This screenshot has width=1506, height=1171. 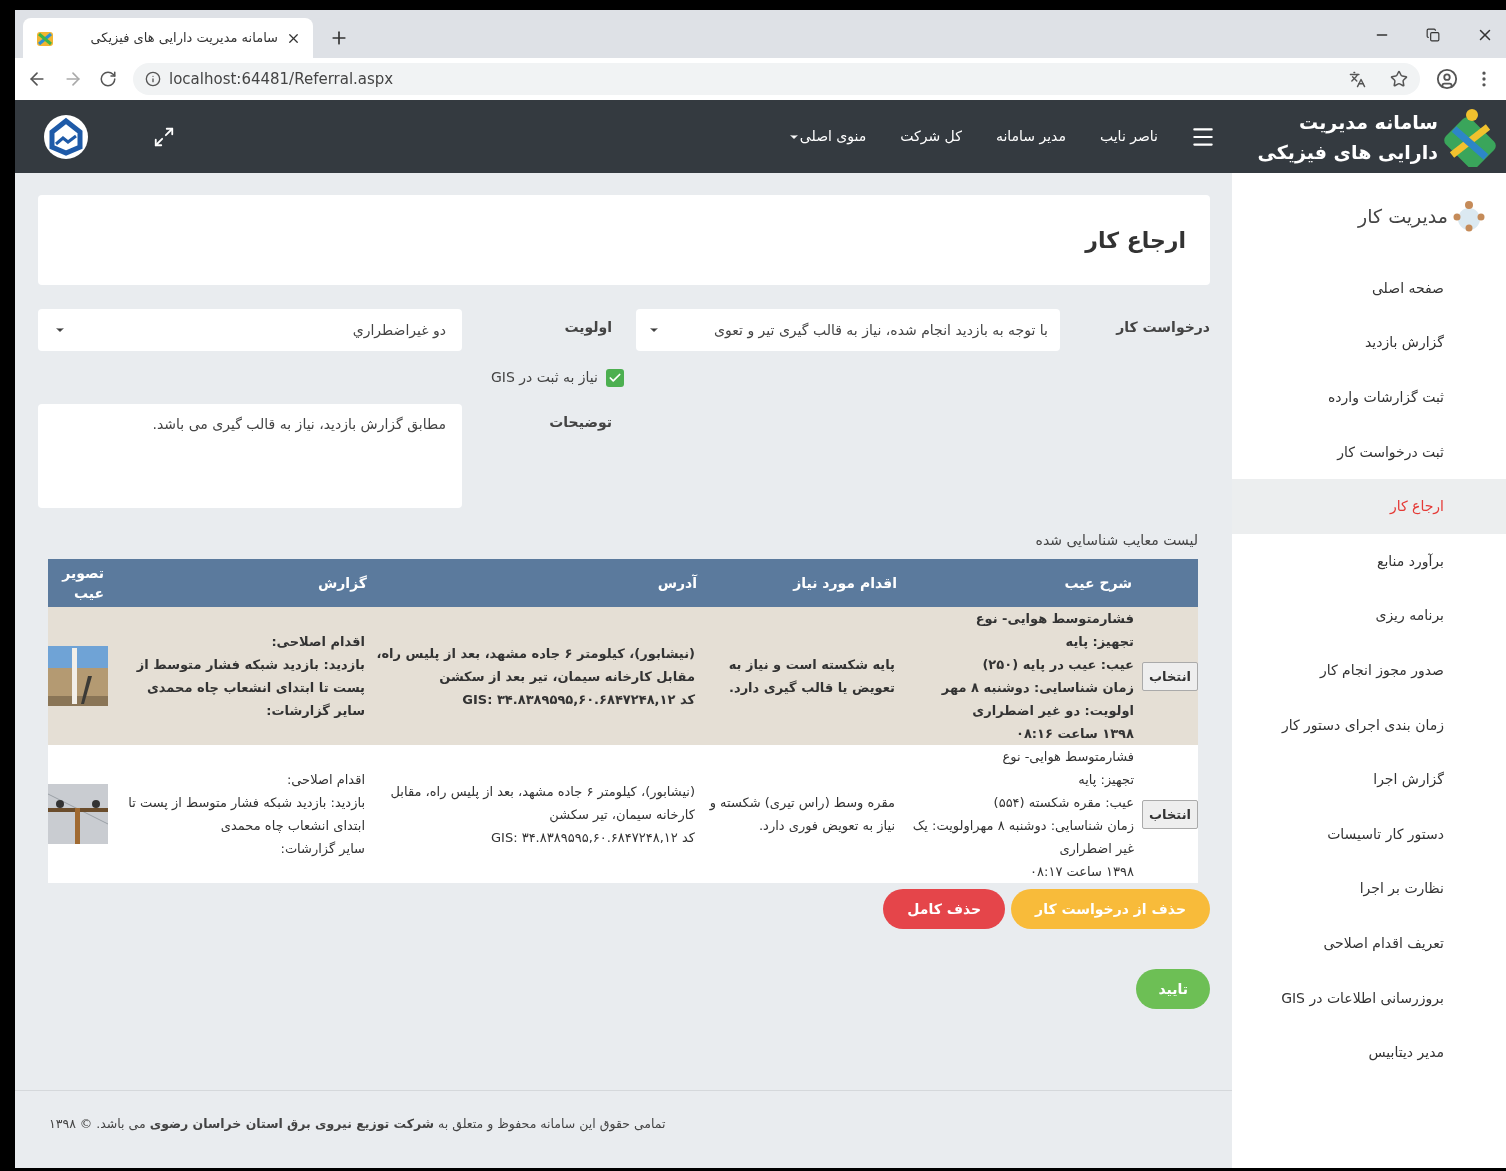 What do you see at coordinates (1469, 216) in the screenshot?
I see `team-icon` at bounding box center [1469, 216].